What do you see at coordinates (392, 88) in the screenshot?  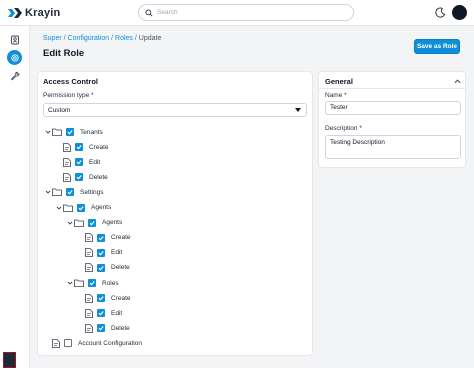 I see `divider` at bounding box center [392, 88].